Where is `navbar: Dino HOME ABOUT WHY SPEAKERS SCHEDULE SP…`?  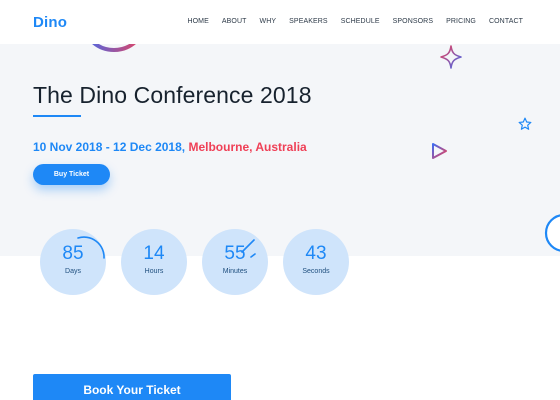
navbar: Dino HOME ABOUT WHY SPEAKERS SCHEDULE SP… is located at coordinates (280, 22).